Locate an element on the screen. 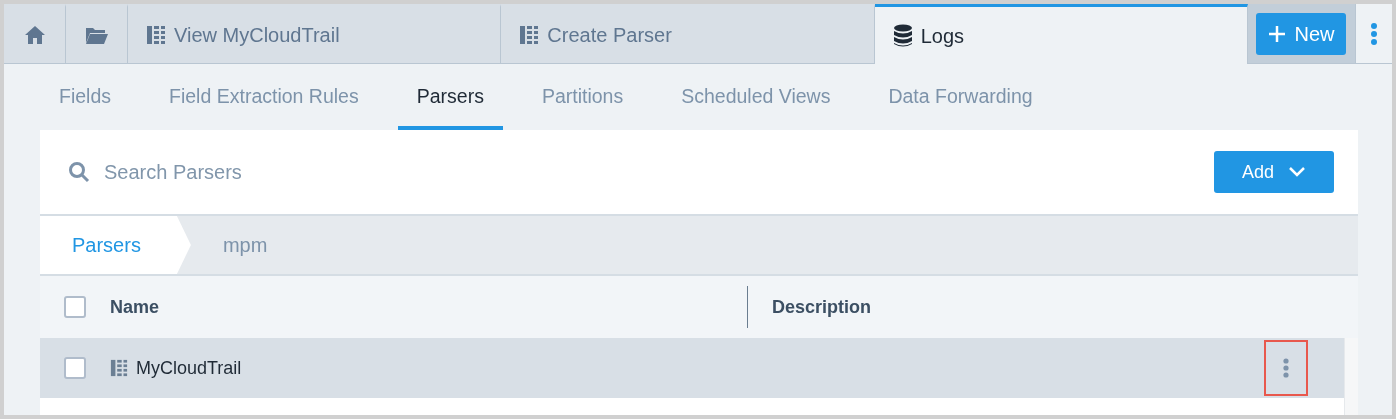  table-row: MyCloudTrail is located at coordinates (692, 368).